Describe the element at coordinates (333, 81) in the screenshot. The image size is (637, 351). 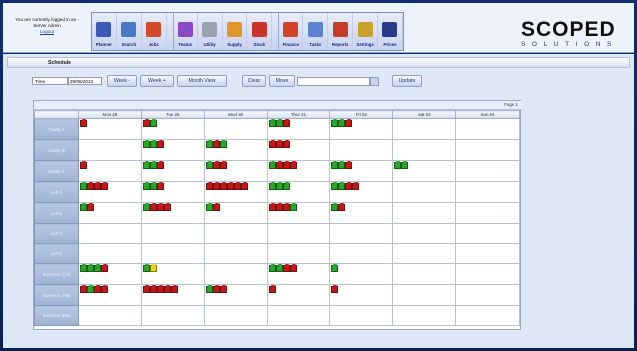
I see `move-input` at that location.